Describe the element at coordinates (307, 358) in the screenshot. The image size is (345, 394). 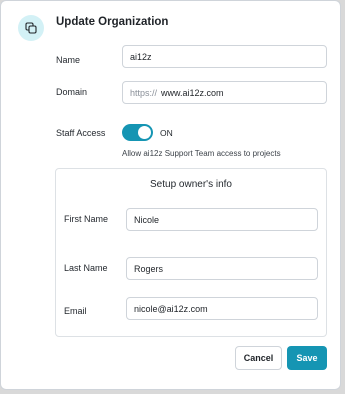
I see `save-button: Save` at that location.